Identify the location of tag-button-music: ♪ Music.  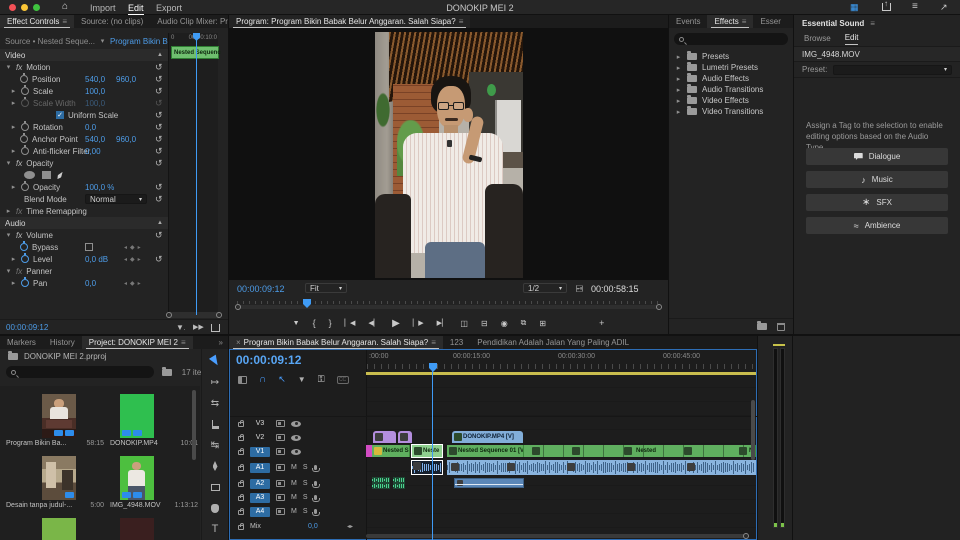
(877, 179).